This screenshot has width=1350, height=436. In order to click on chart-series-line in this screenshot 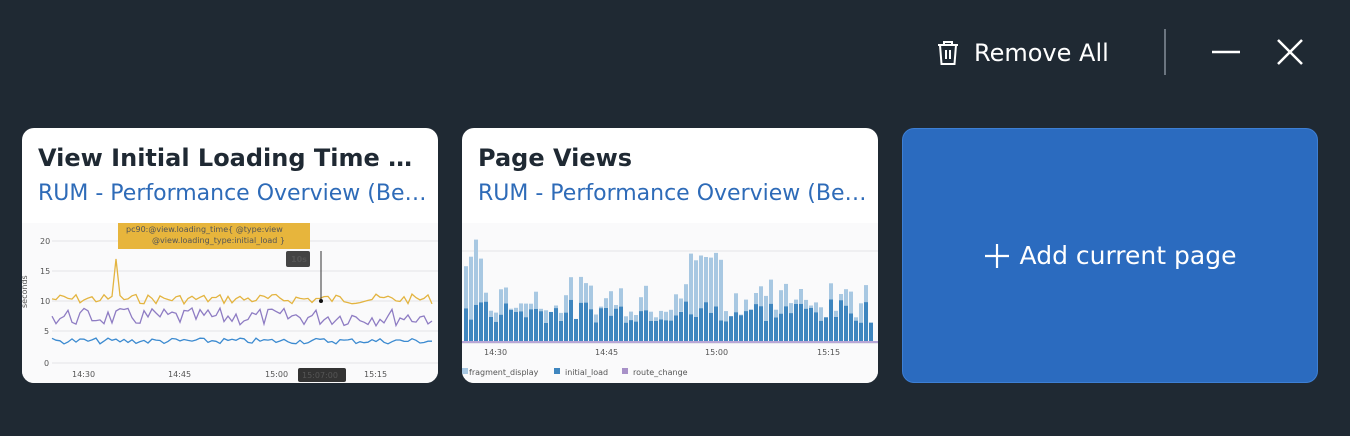, I will do `click(242, 317)`.